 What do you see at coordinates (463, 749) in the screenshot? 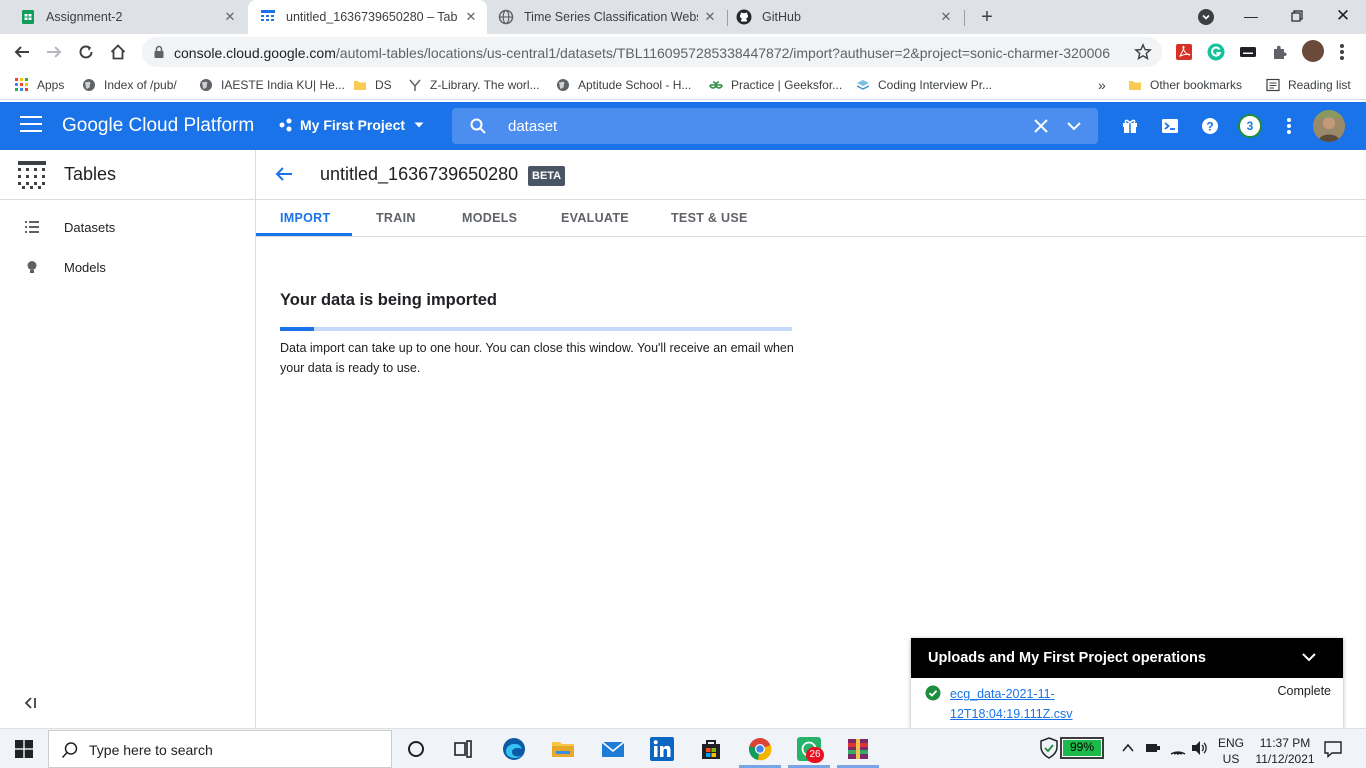
I see `task-view-icon` at bounding box center [463, 749].